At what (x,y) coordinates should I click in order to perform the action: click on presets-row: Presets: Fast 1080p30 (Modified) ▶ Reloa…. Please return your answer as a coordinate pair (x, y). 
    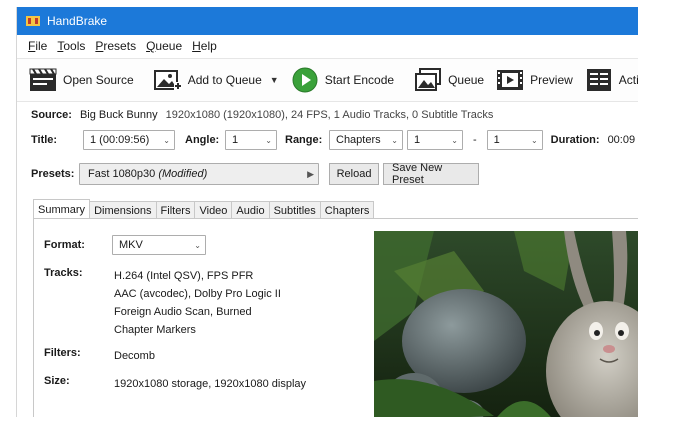
    Looking at the image, I should click on (327, 174).